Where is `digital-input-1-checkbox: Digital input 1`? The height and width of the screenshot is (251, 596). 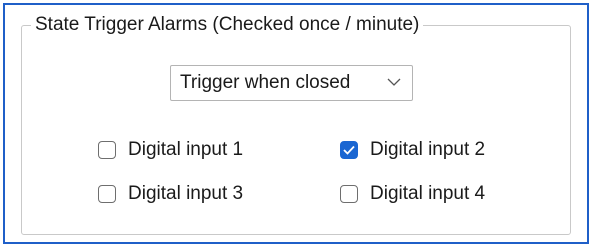 digital-input-1-checkbox: Digital input 1 is located at coordinates (170, 150).